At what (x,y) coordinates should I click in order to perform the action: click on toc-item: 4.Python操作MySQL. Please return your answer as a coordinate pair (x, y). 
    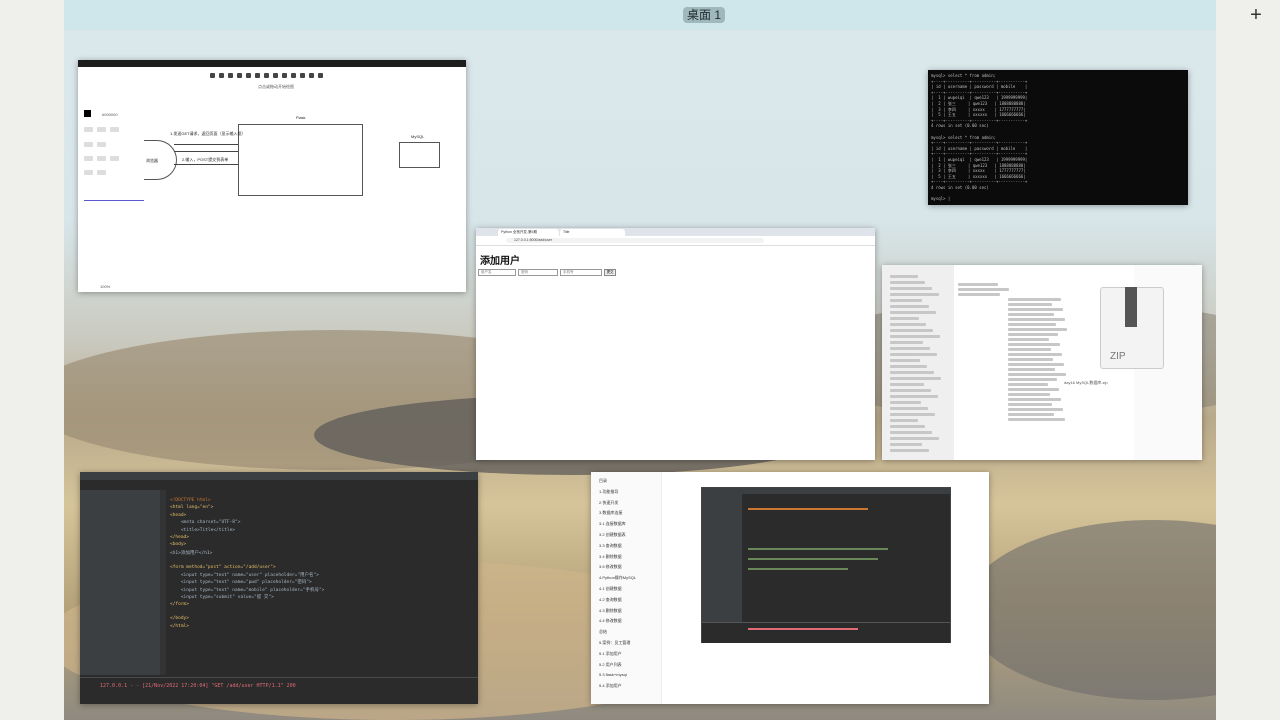
    Looking at the image, I should click on (617, 578).